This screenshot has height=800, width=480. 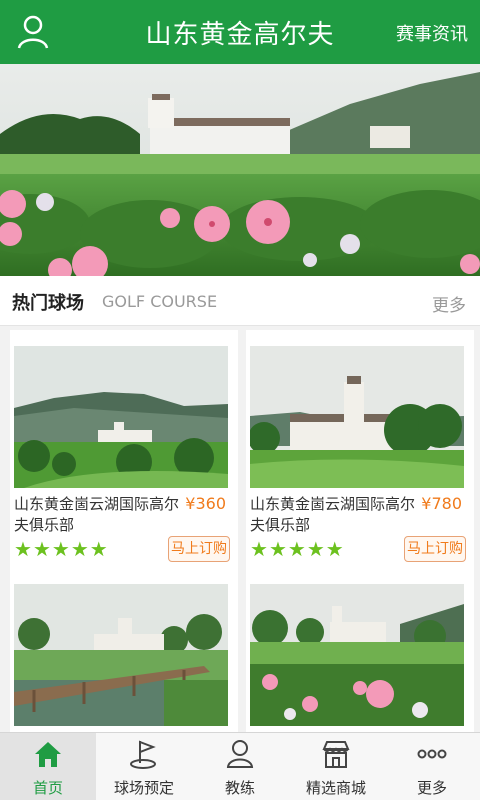 I want to click on tab-course-booking: 球场预定, so click(x=144, y=766).